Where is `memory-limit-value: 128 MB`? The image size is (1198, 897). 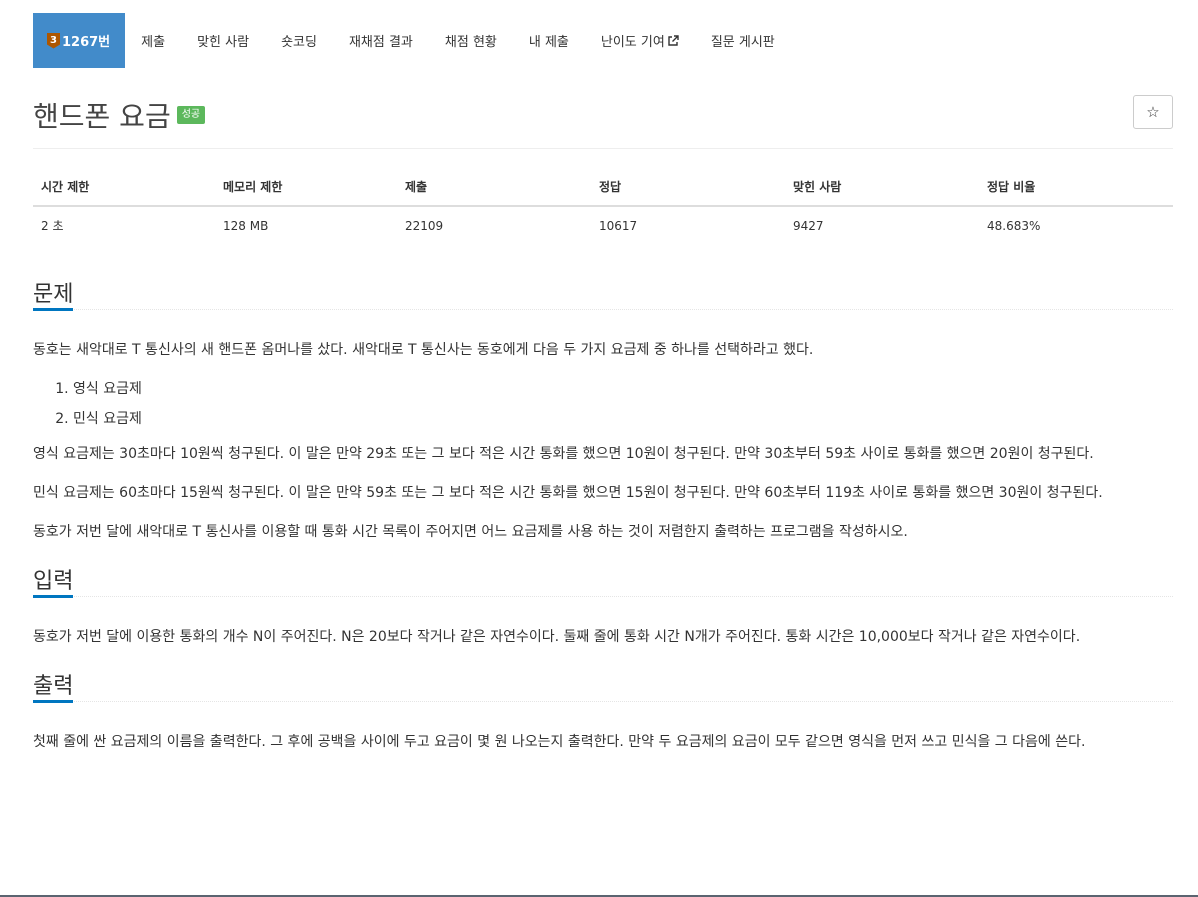
memory-limit-value: 128 MB is located at coordinates (246, 225).